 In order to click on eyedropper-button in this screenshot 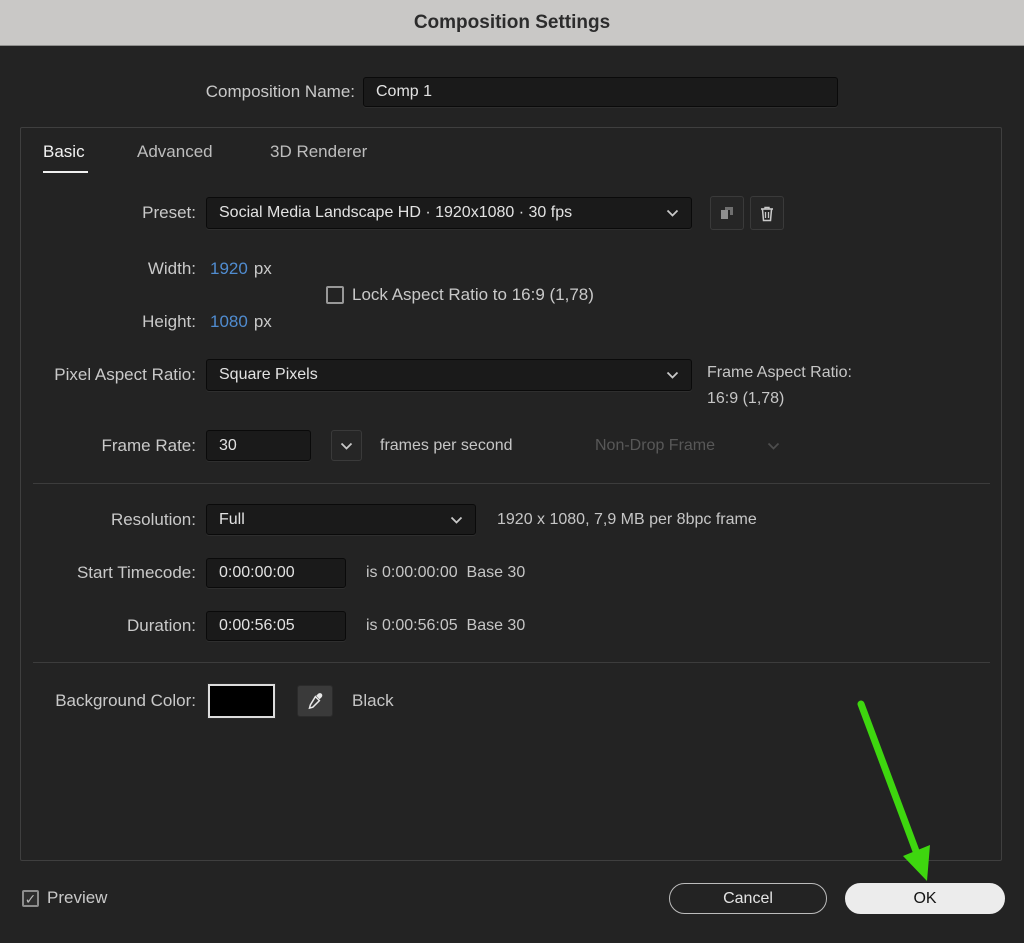, I will do `click(315, 701)`.